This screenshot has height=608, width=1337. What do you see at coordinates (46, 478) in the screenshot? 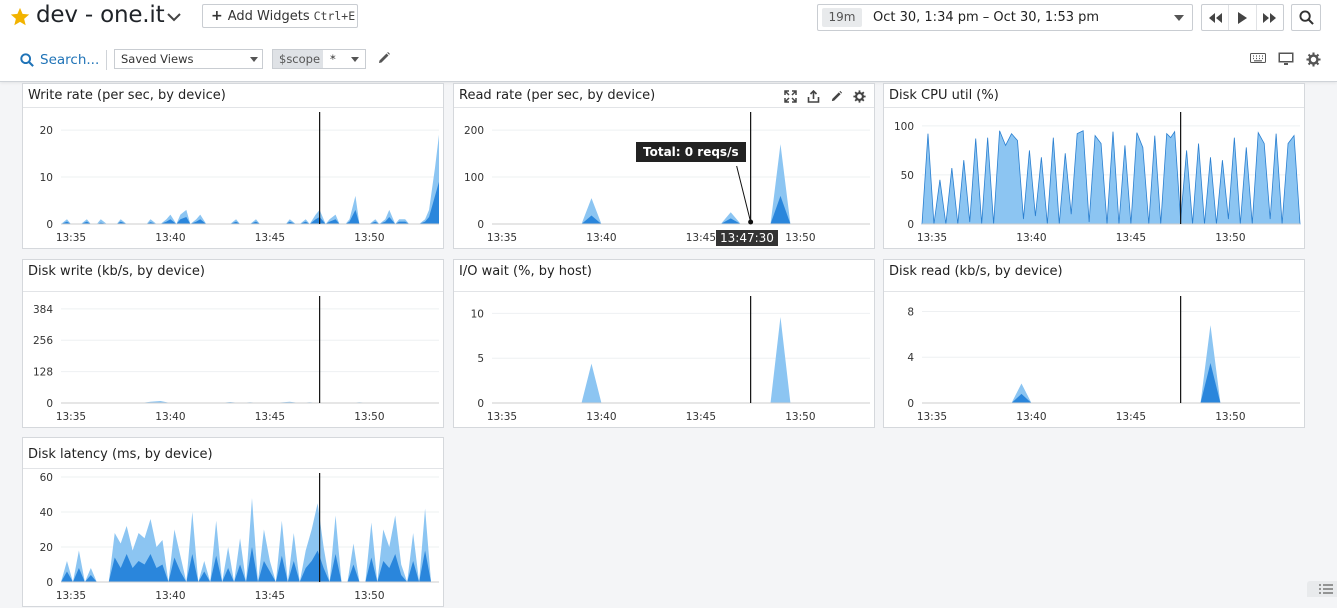
I see `y-tick-label: 60` at bounding box center [46, 478].